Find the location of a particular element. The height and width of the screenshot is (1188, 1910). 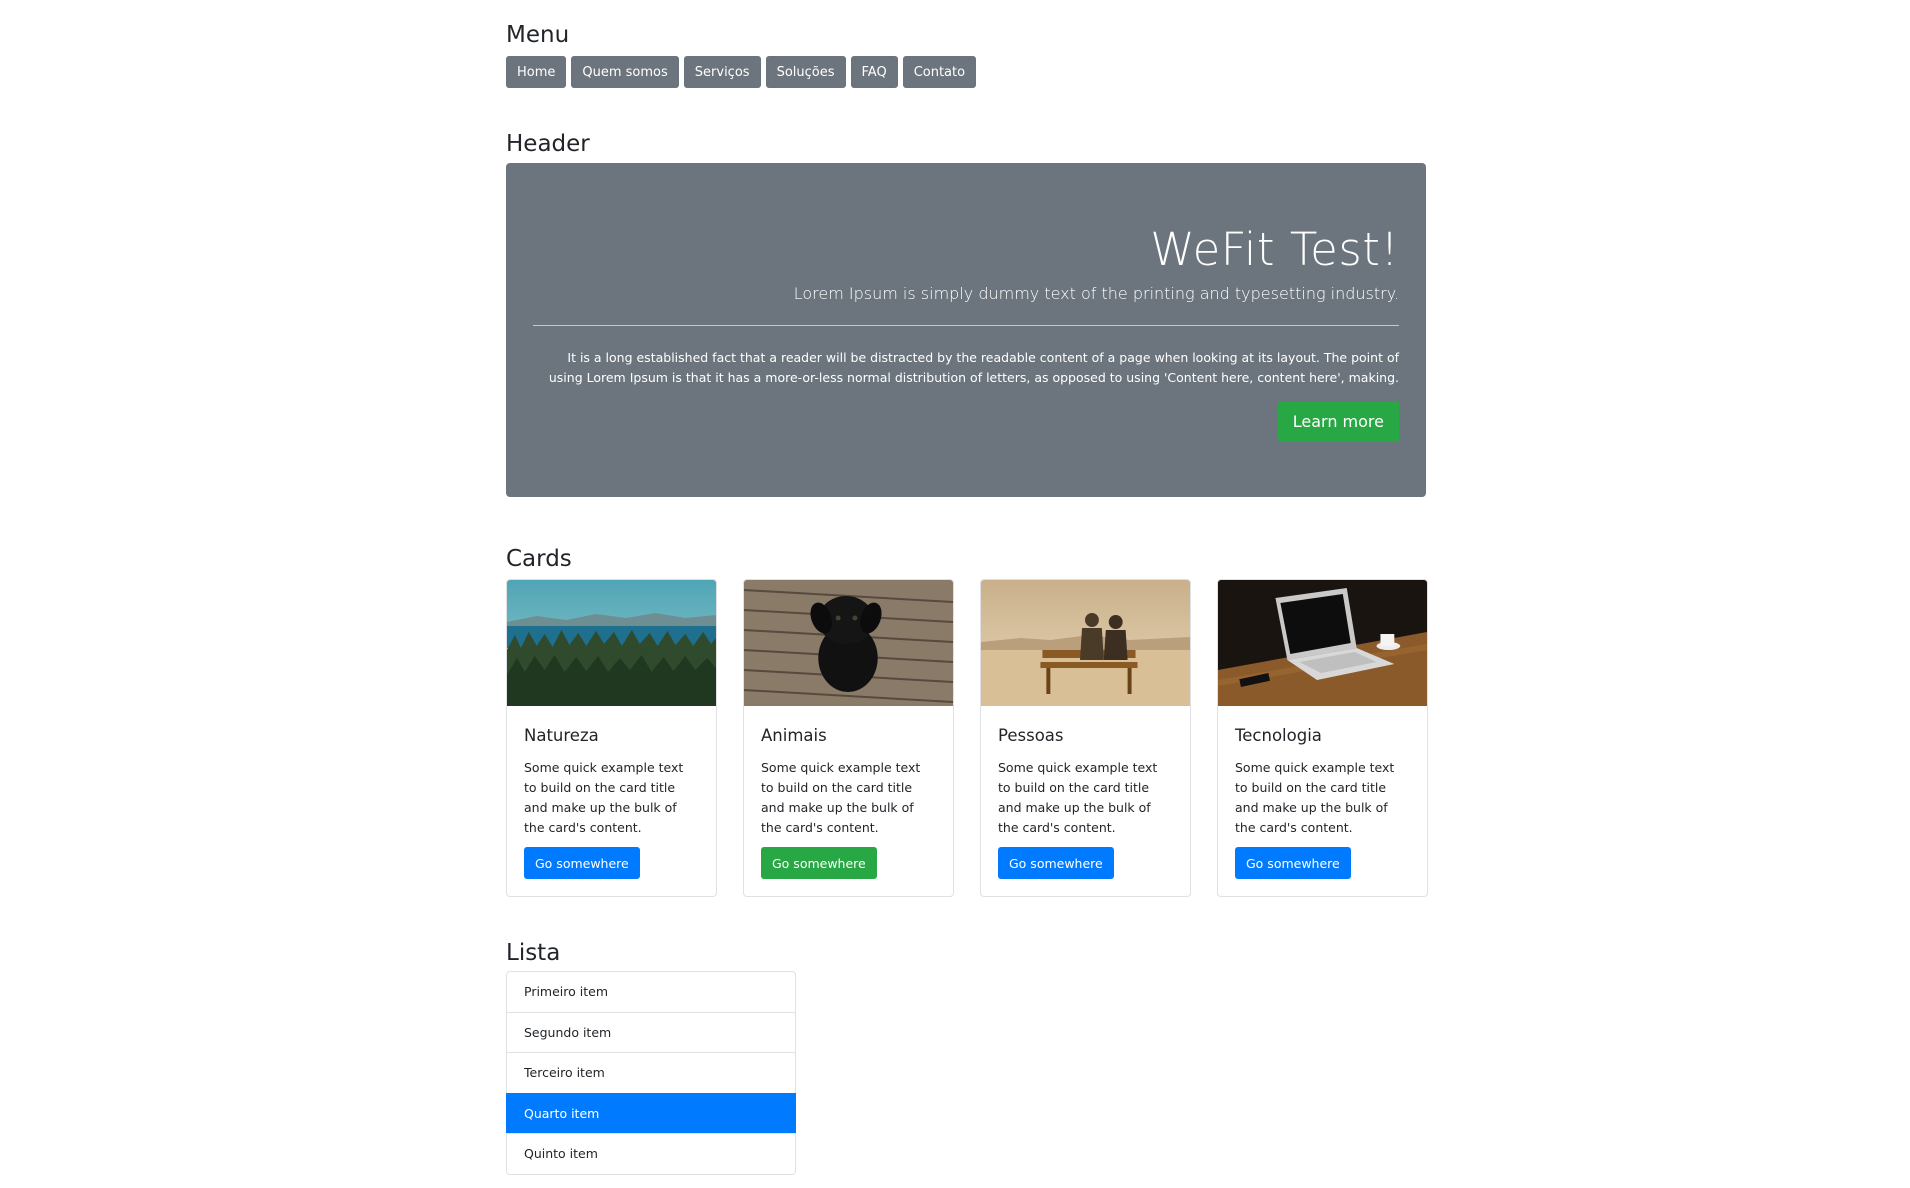

list-item: Terceiro item is located at coordinates (651, 1073).